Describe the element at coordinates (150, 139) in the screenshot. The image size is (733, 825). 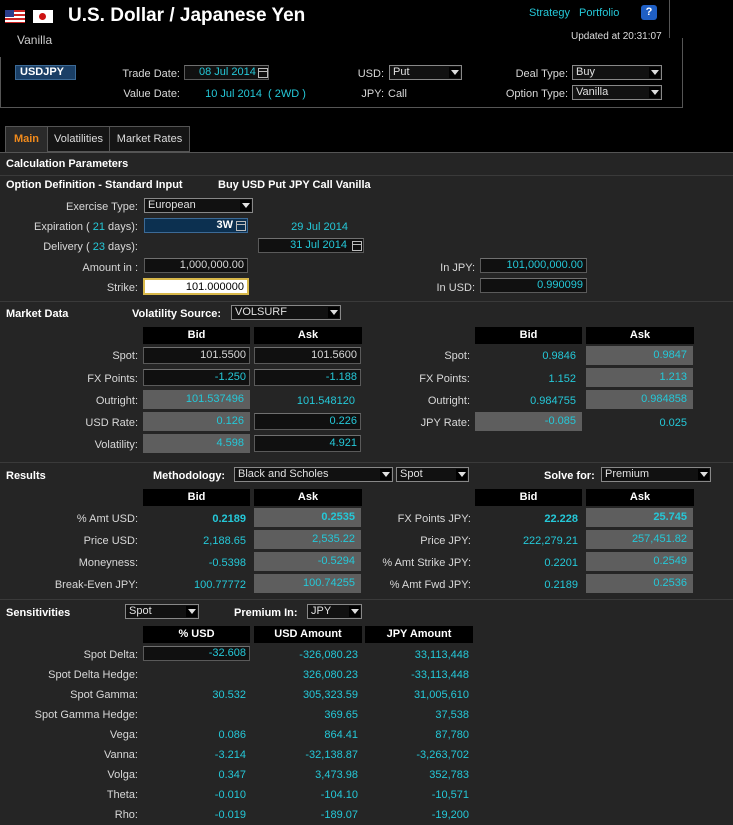
I see `tab-market-rates: Market Rates` at that location.